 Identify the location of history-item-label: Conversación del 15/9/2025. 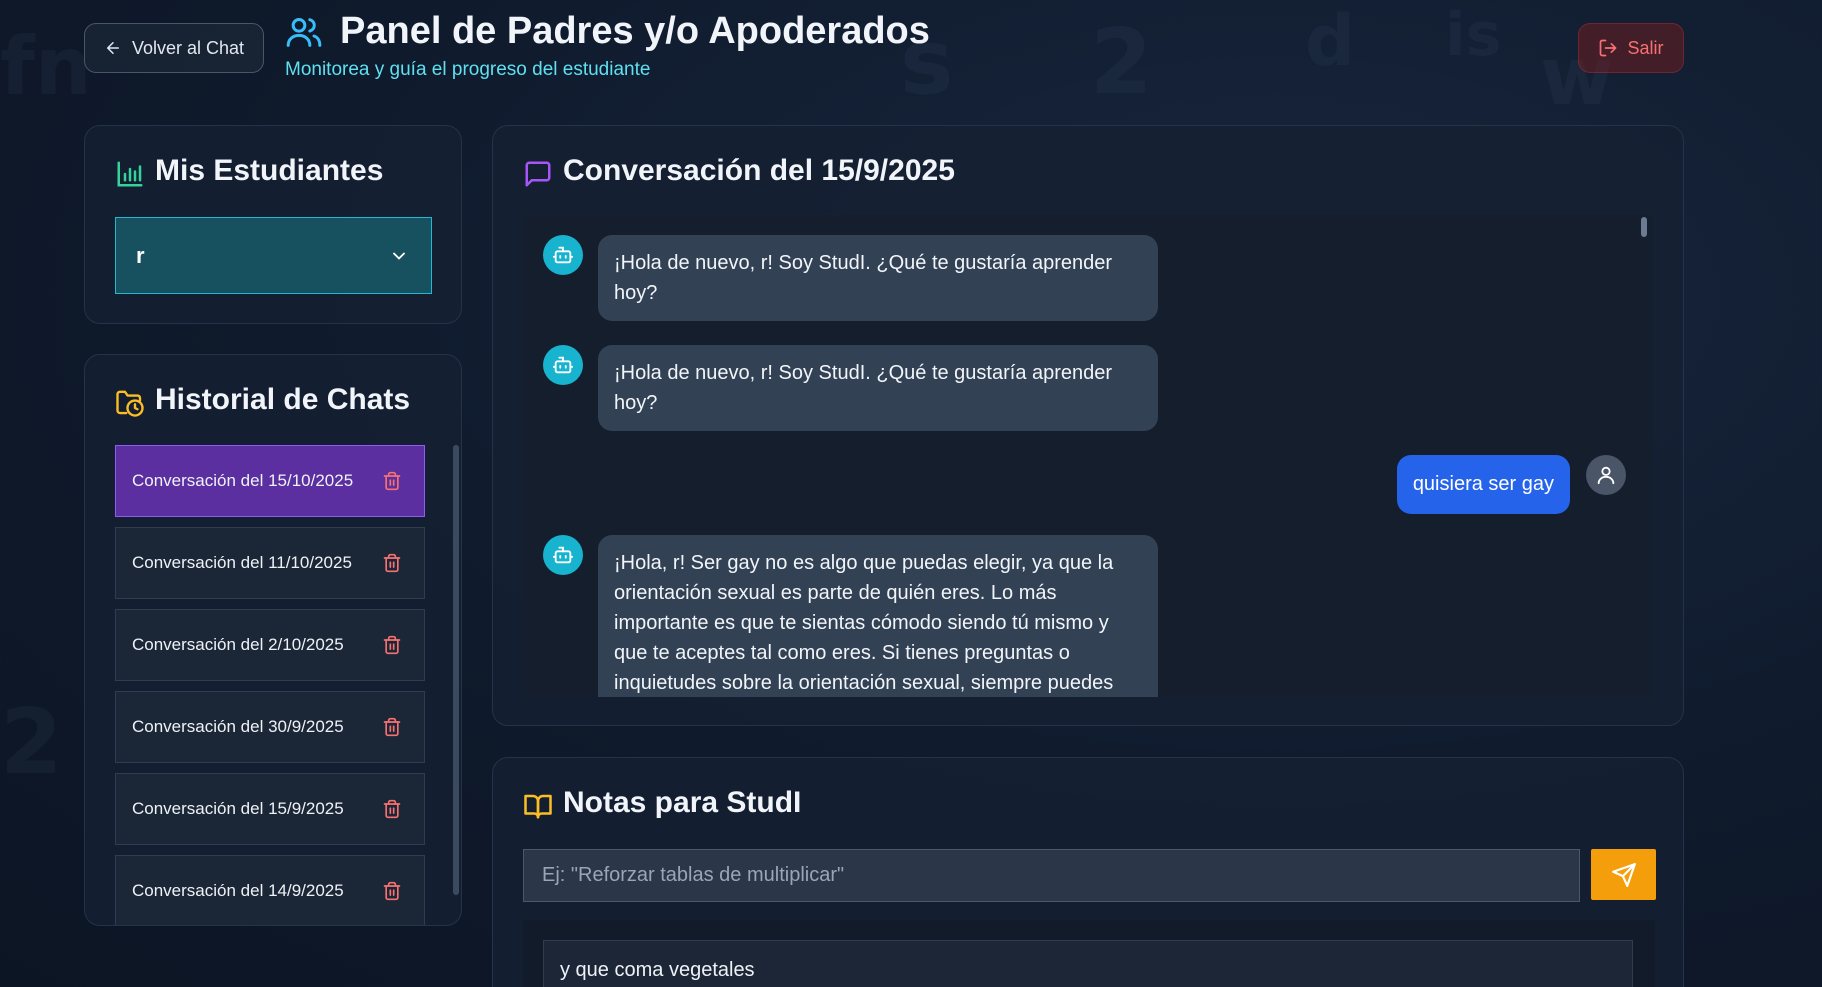
(238, 808).